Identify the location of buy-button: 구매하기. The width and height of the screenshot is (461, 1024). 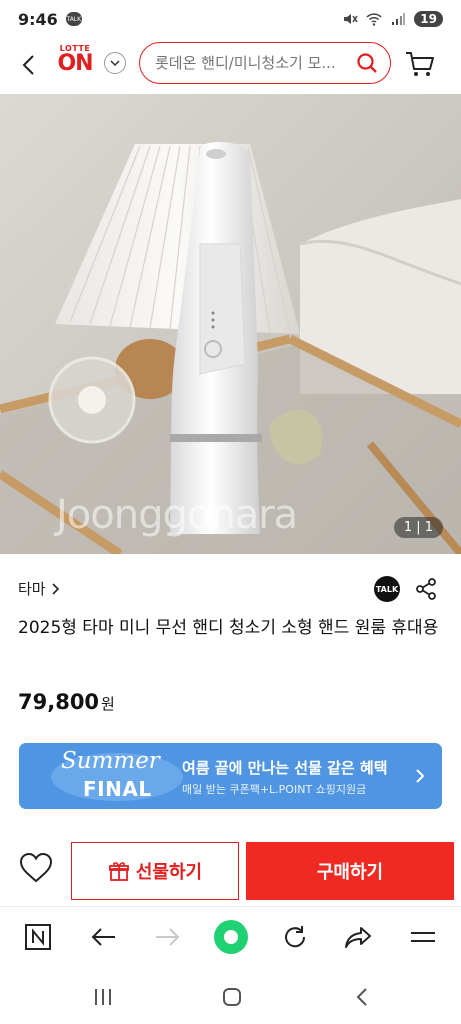
(350, 871).